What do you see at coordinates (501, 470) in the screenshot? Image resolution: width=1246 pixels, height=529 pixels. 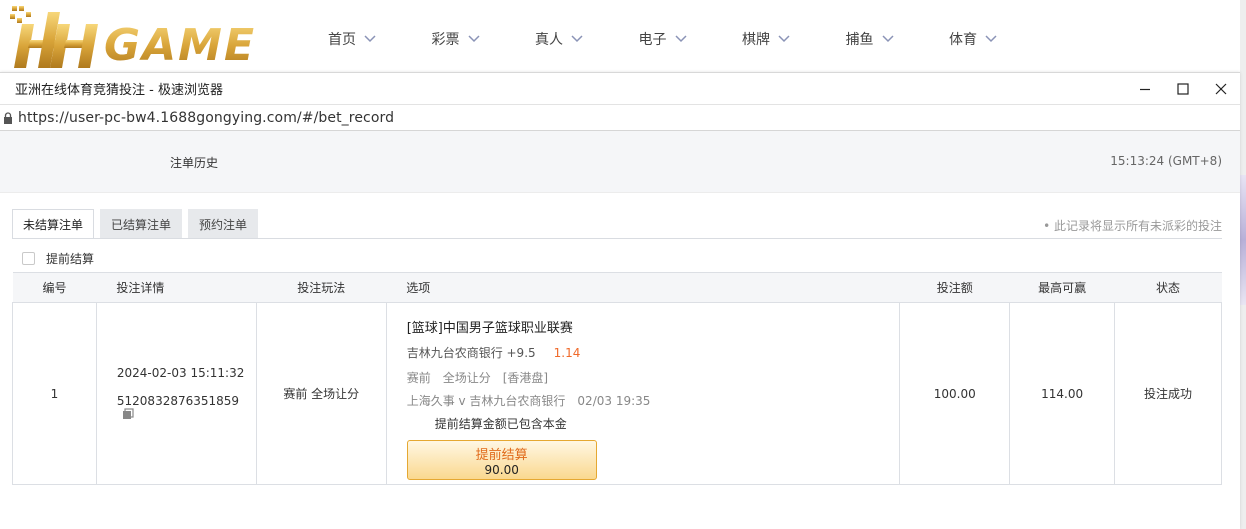 I see `early-settle-amount: 90.00` at bounding box center [501, 470].